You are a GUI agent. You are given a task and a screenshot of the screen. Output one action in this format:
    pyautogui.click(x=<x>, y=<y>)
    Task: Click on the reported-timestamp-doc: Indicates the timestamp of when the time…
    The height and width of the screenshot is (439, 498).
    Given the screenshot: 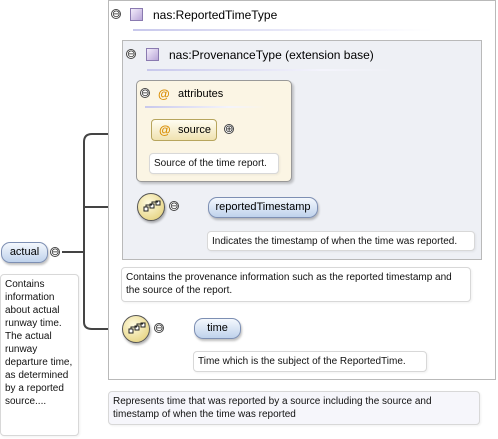 What is the action you would take?
    pyautogui.click(x=341, y=241)
    